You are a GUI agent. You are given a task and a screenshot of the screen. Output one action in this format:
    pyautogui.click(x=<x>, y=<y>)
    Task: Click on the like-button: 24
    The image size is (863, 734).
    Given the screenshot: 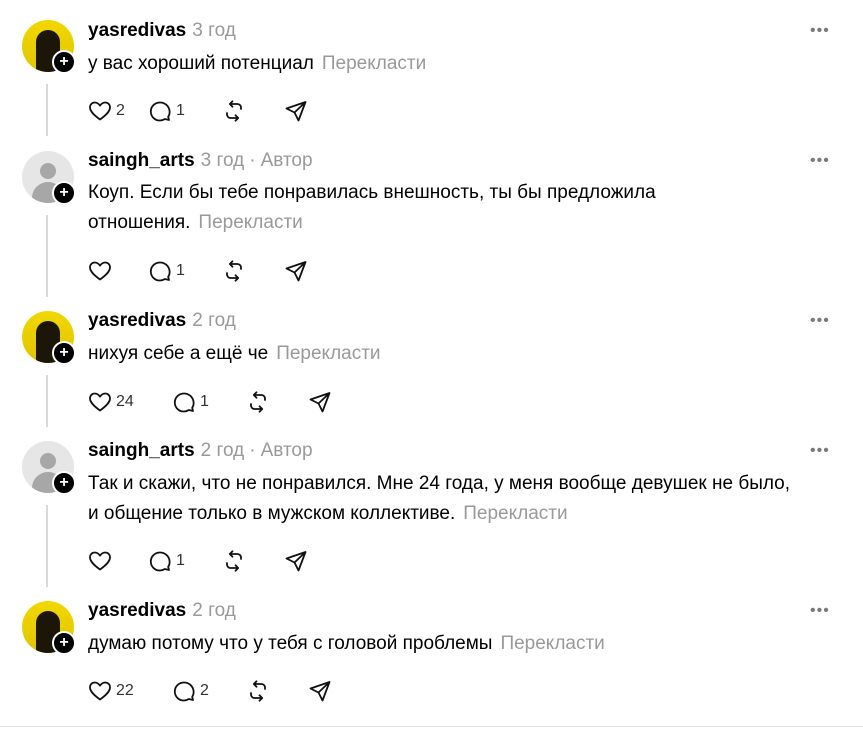 What is the action you would take?
    pyautogui.click(x=130, y=402)
    